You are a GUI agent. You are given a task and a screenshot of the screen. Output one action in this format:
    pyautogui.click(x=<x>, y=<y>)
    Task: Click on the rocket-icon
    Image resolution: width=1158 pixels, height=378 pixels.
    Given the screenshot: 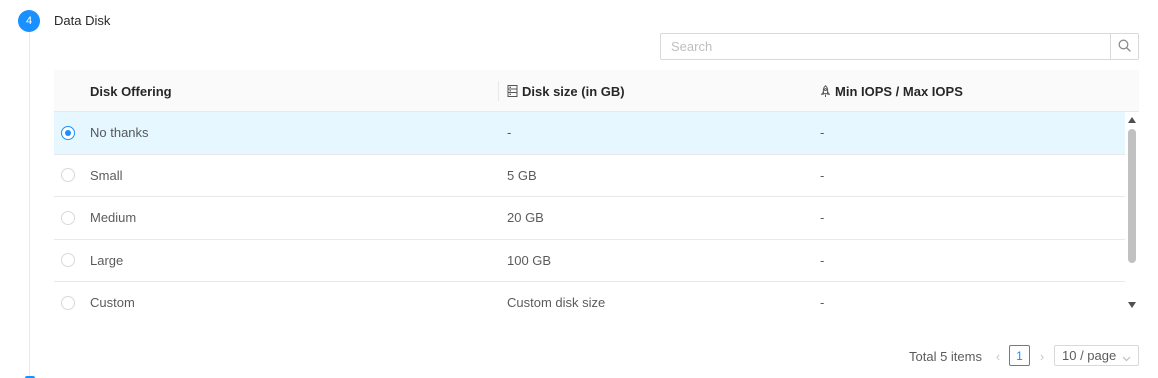 What is the action you would take?
    pyautogui.click(x=825, y=91)
    